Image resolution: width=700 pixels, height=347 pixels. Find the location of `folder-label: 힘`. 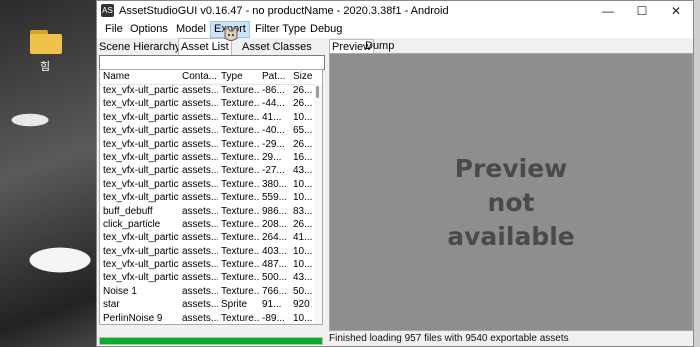

folder-label: 힘 is located at coordinates (45, 66).